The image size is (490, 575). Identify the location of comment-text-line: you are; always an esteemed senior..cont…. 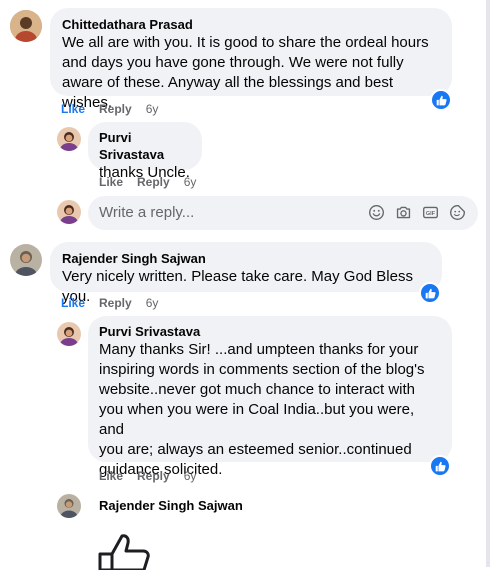
(255, 449).